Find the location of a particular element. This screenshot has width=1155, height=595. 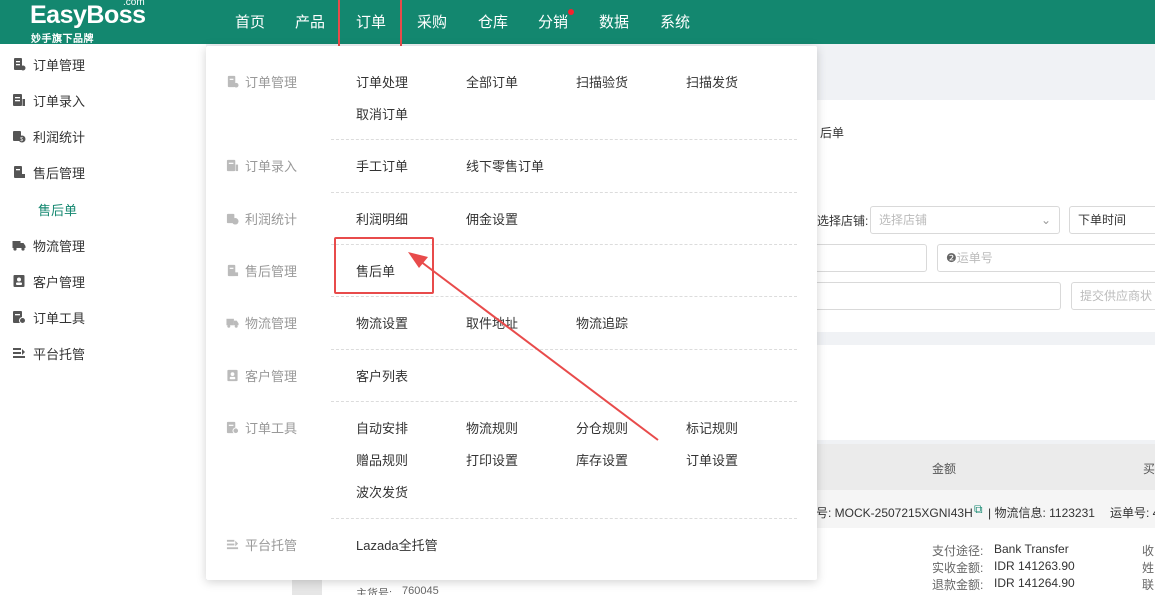

menu-group-profit: 利润统计 is located at coordinates (261, 218).